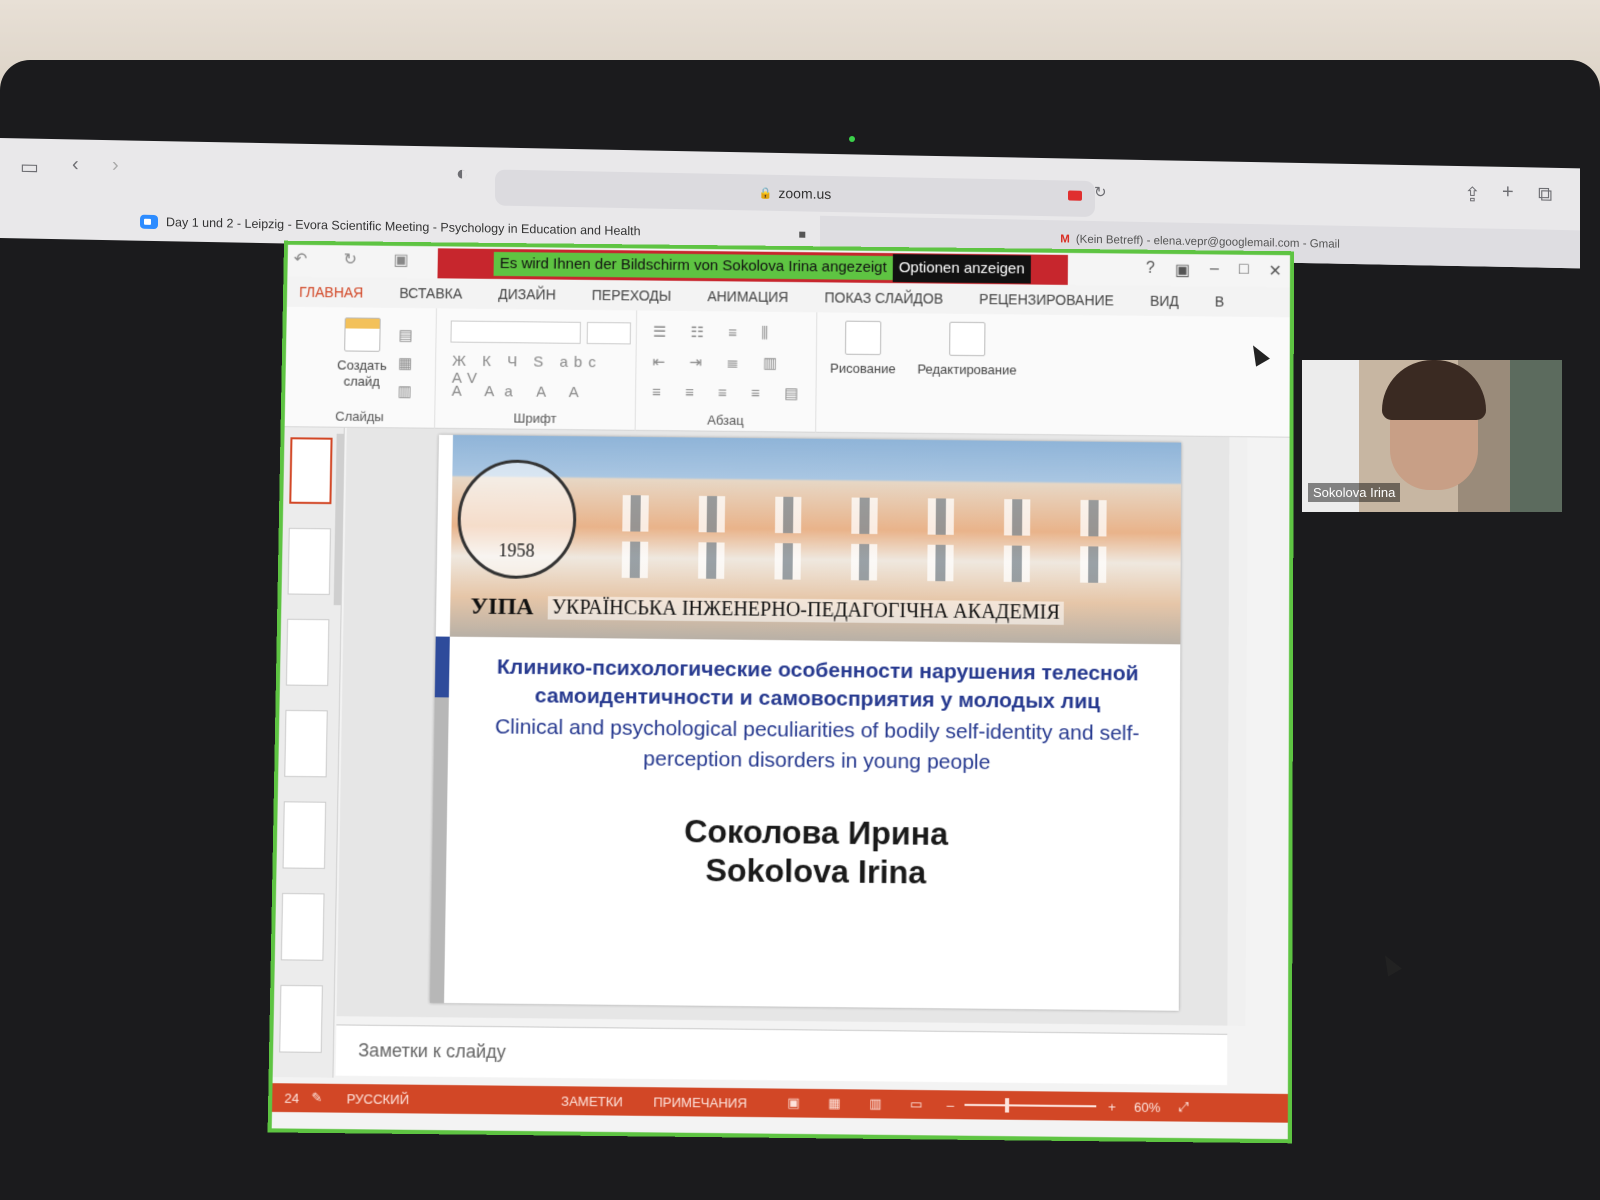  What do you see at coordinates (520, 392) in the screenshot?
I see `font-color-icon: A Aa A A` at bounding box center [520, 392].